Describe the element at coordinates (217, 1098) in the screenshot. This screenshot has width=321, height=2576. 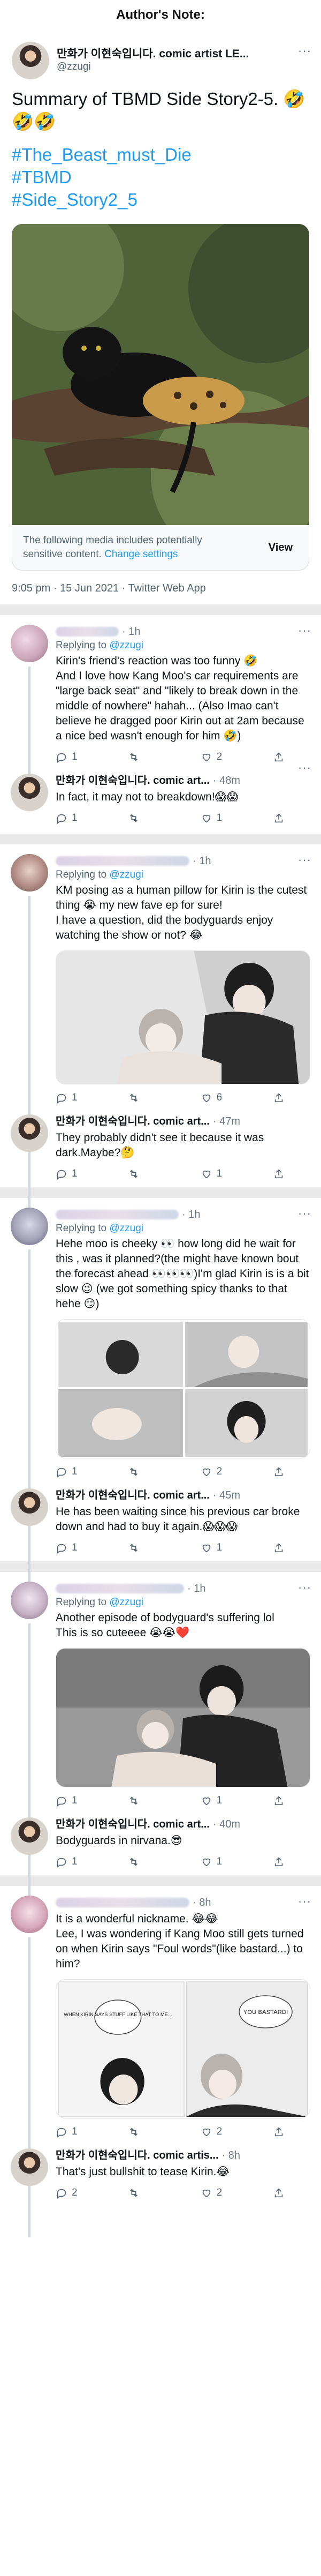
I see `like-button: 6` at that location.